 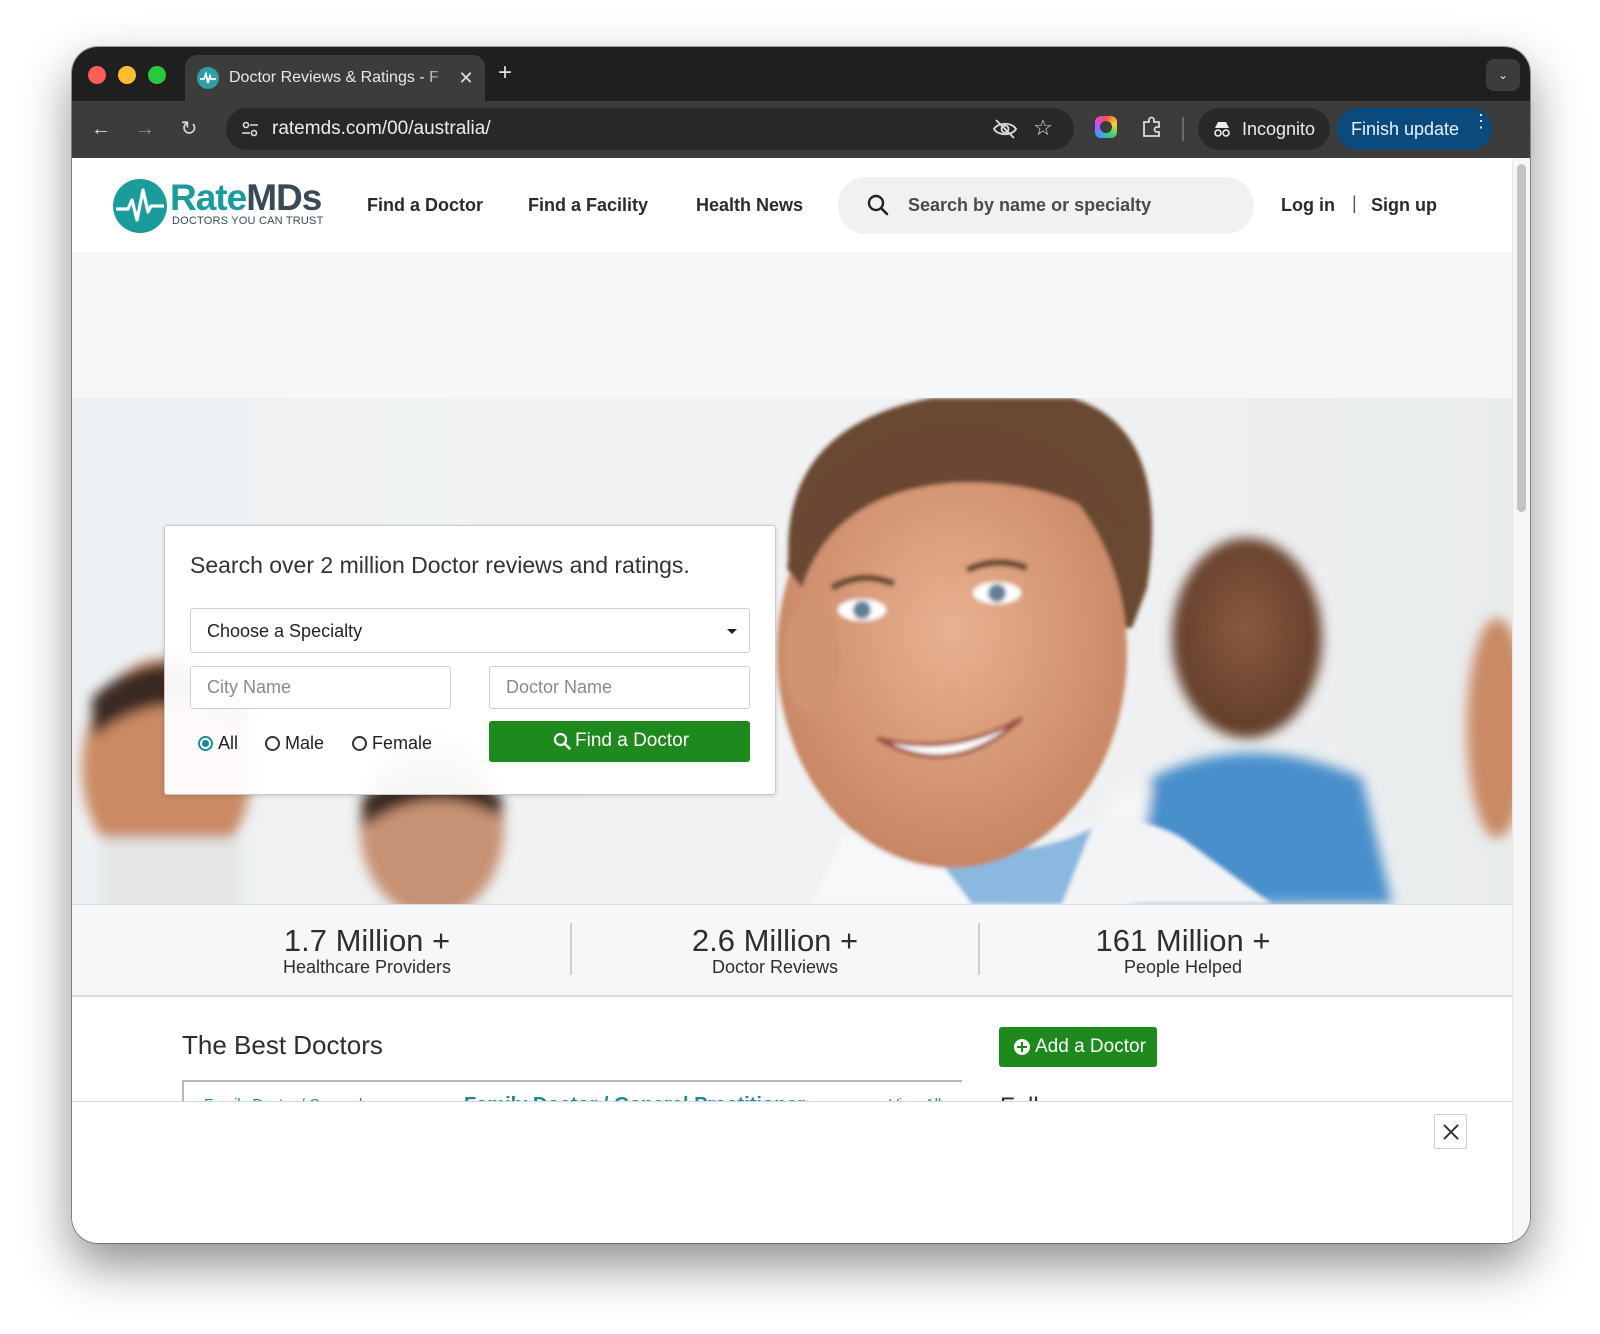 What do you see at coordinates (1521, 700) in the screenshot?
I see `page-scrollbar` at bounding box center [1521, 700].